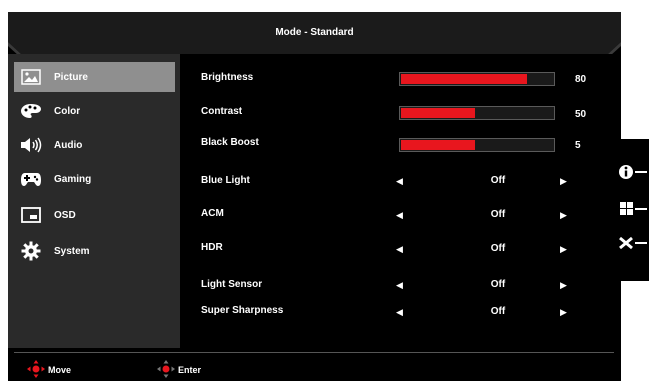 The width and height of the screenshot is (649, 381). Describe the element at coordinates (67, 111) in the screenshot. I see `sidebar-item-label: Color` at that location.